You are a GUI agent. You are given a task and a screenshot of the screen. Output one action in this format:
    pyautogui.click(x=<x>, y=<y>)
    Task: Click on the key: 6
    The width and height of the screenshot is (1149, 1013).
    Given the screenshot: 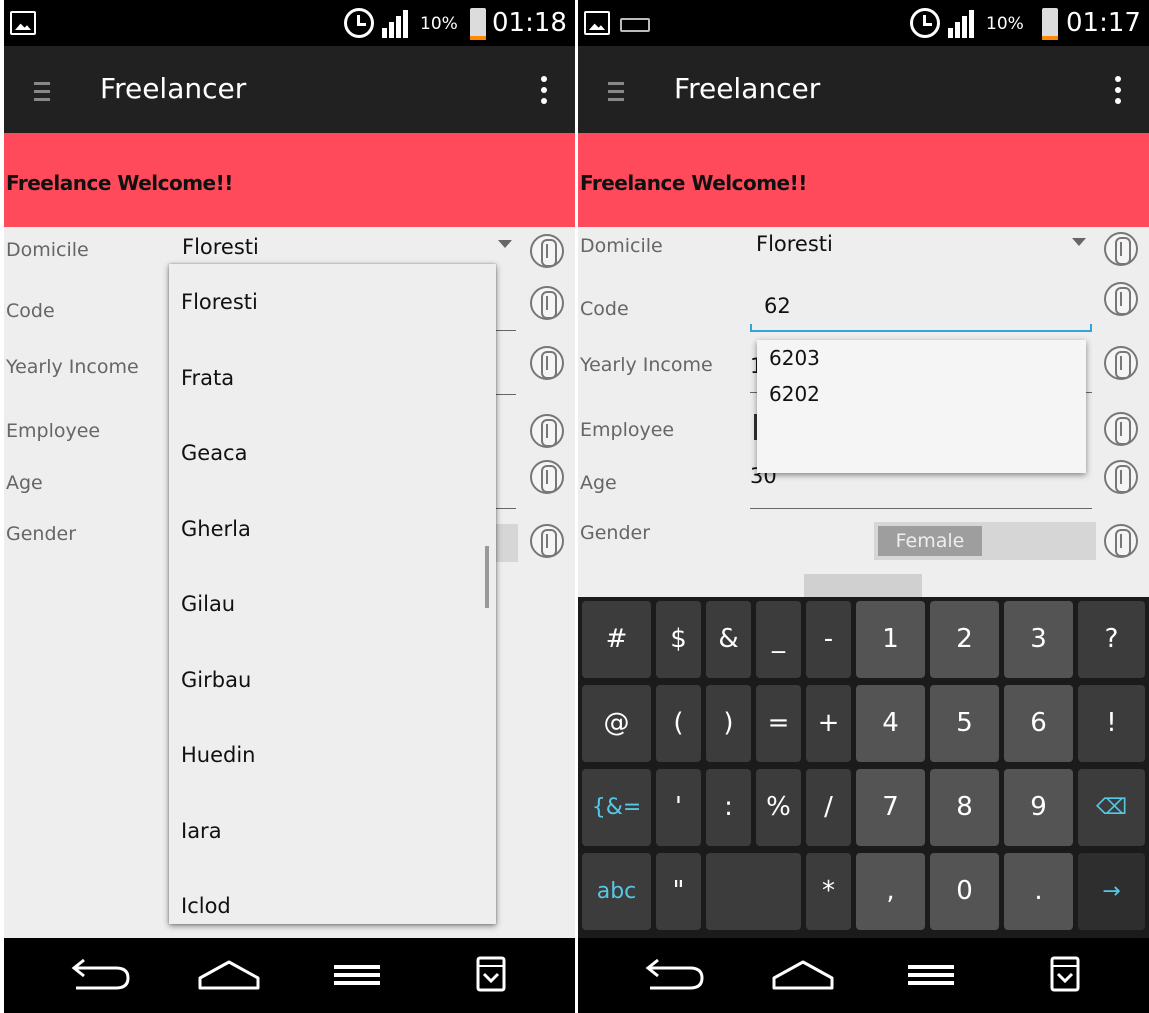 What is the action you would take?
    pyautogui.click(x=1038, y=723)
    